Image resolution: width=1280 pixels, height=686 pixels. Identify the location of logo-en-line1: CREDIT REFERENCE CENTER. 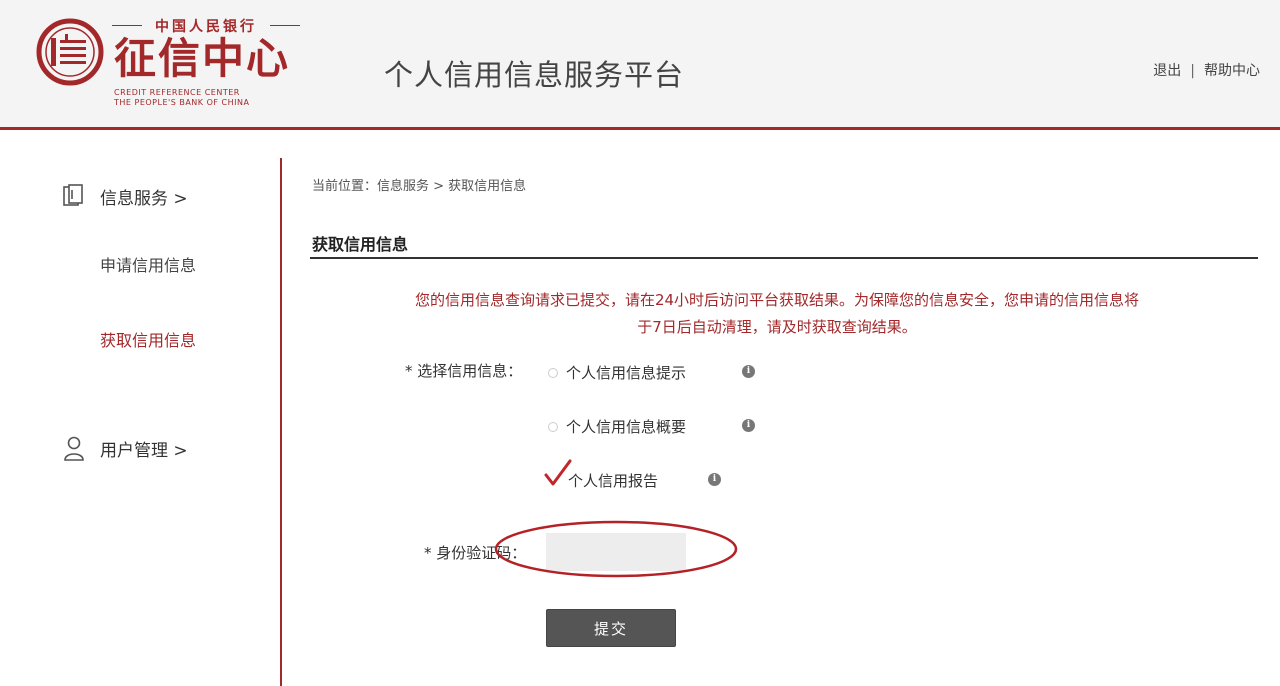
(177, 92).